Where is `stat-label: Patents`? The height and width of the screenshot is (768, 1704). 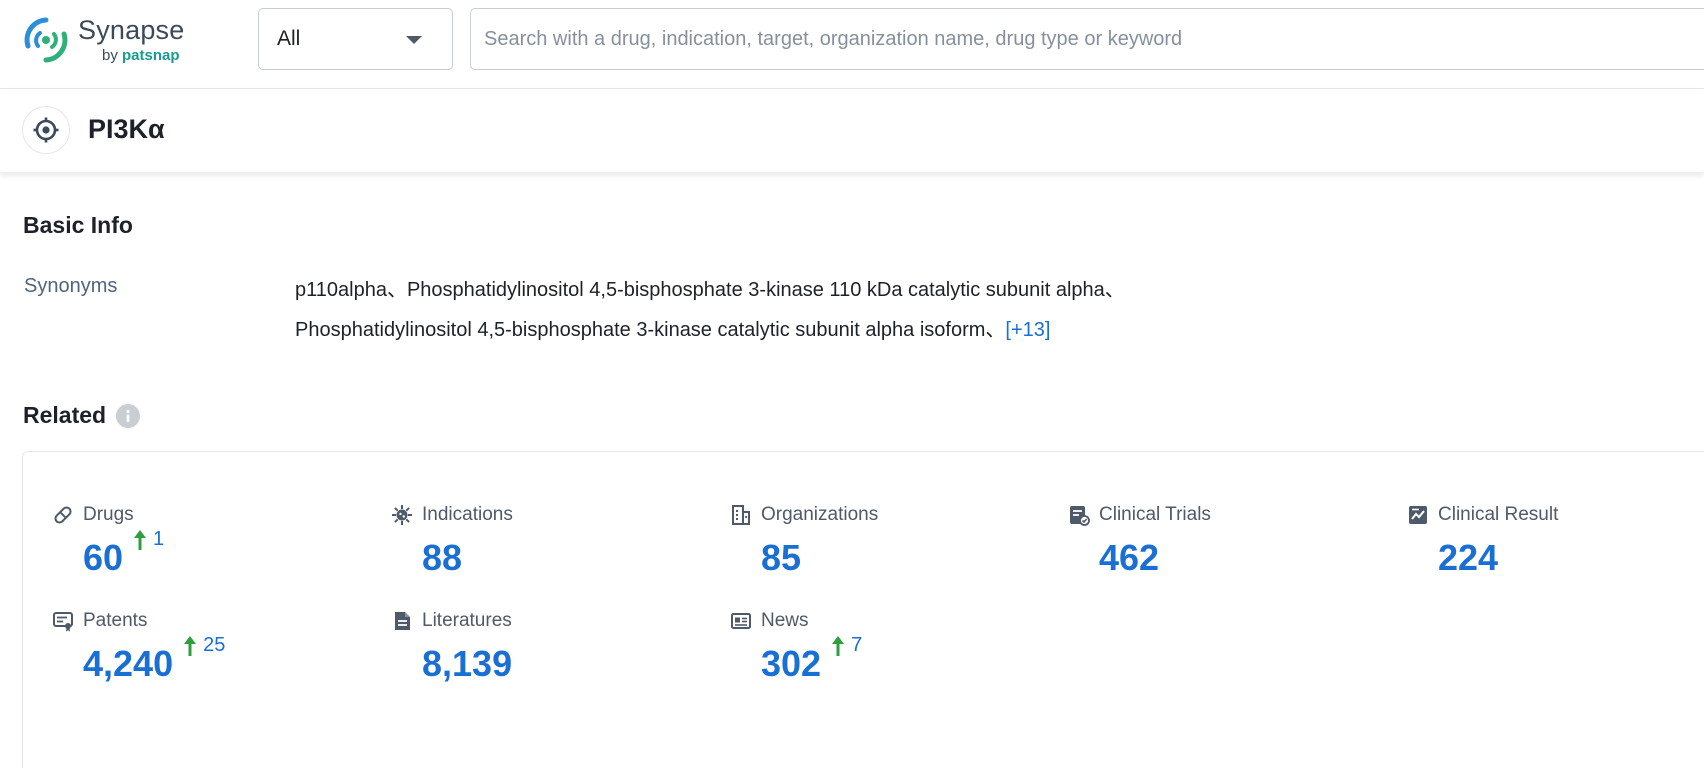 stat-label: Patents is located at coordinates (115, 621).